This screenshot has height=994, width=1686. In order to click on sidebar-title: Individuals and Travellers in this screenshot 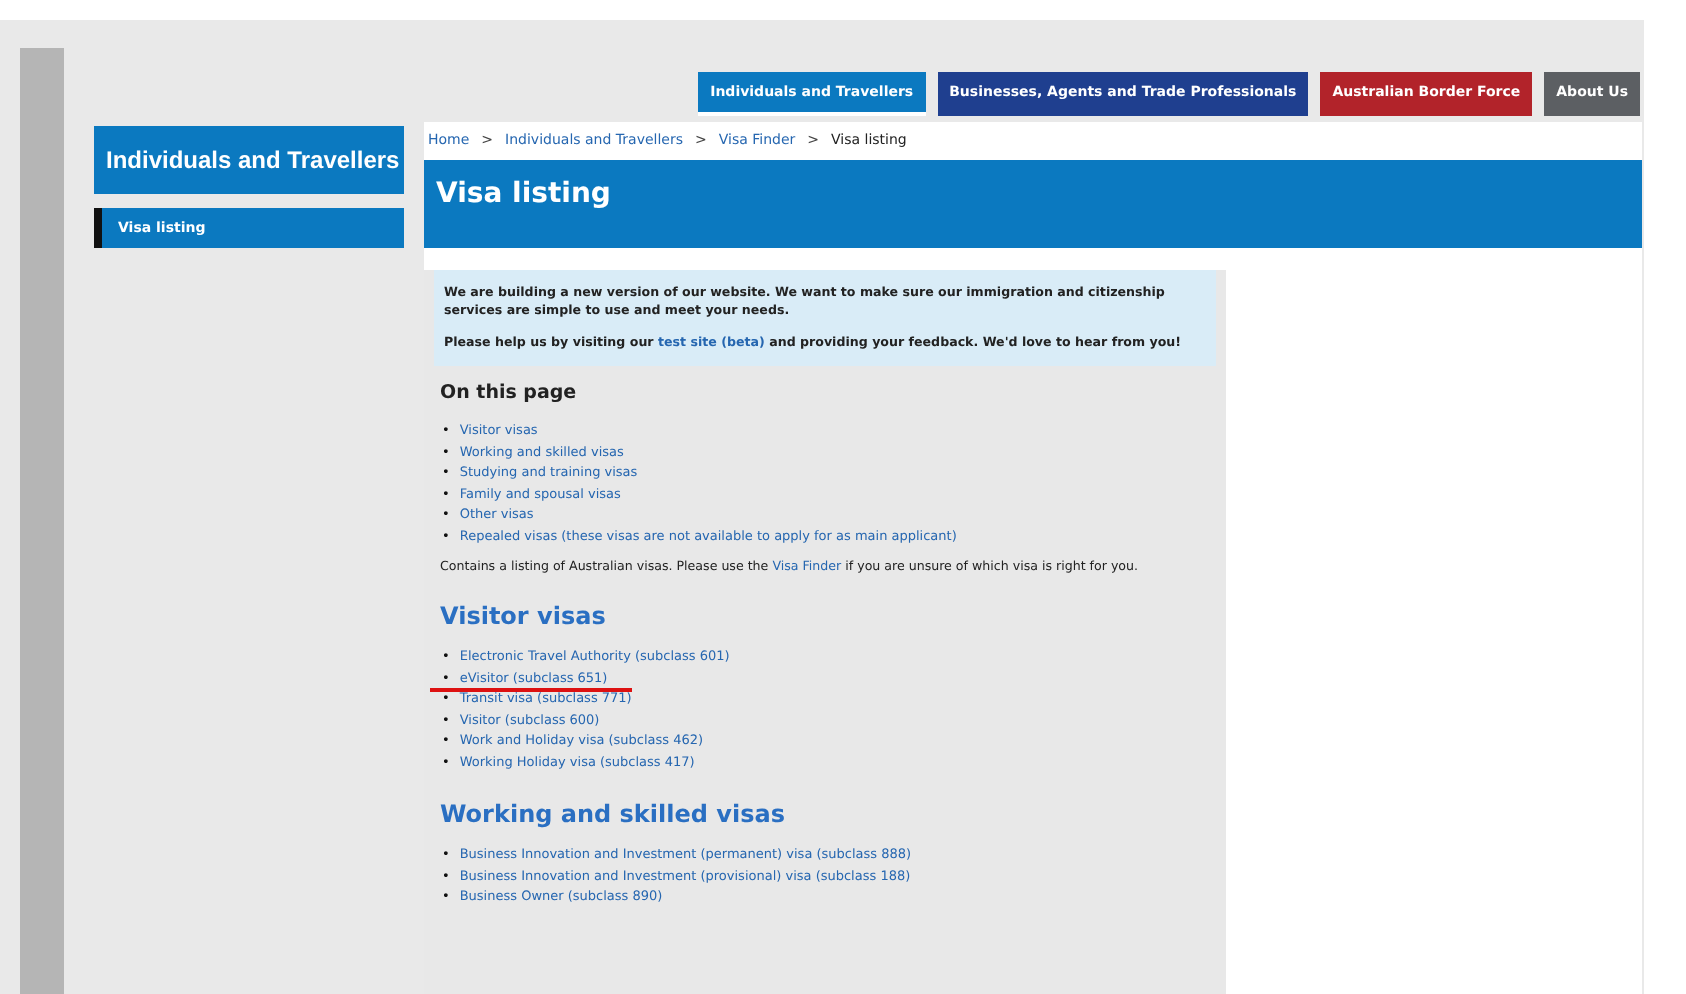, I will do `click(249, 160)`.